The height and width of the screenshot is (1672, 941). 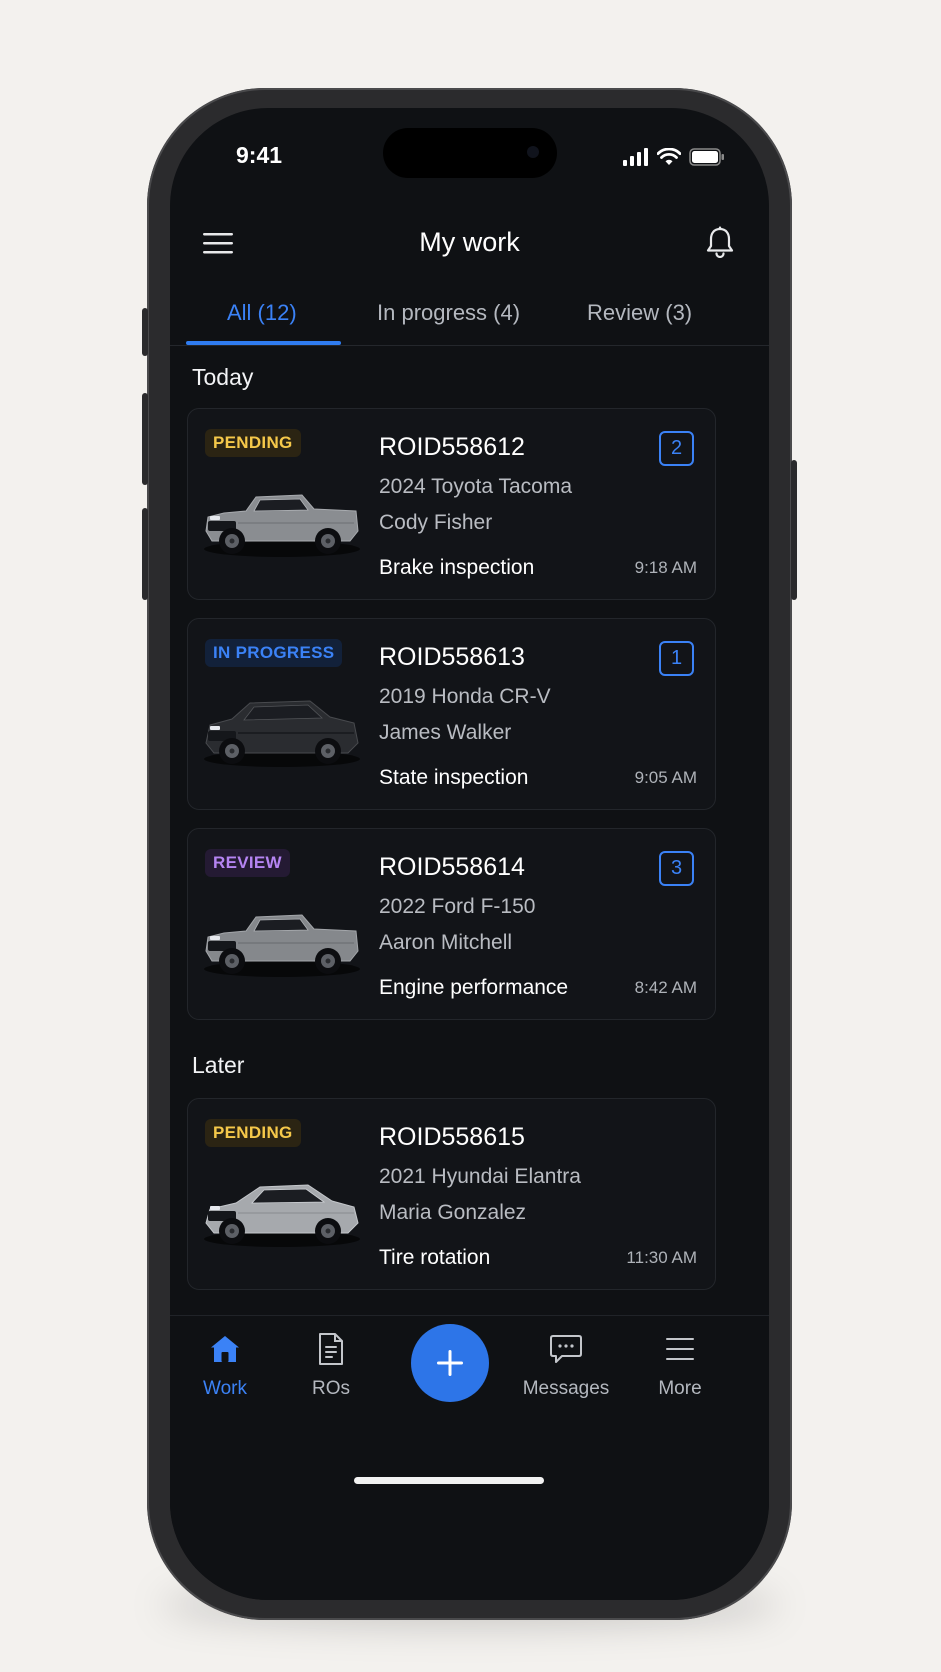 What do you see at coordinates (480, 1176) in the screenshot?
I see `vehicle-name: 2021 Hyundai Elantra` at bounding box center [480, 1176].